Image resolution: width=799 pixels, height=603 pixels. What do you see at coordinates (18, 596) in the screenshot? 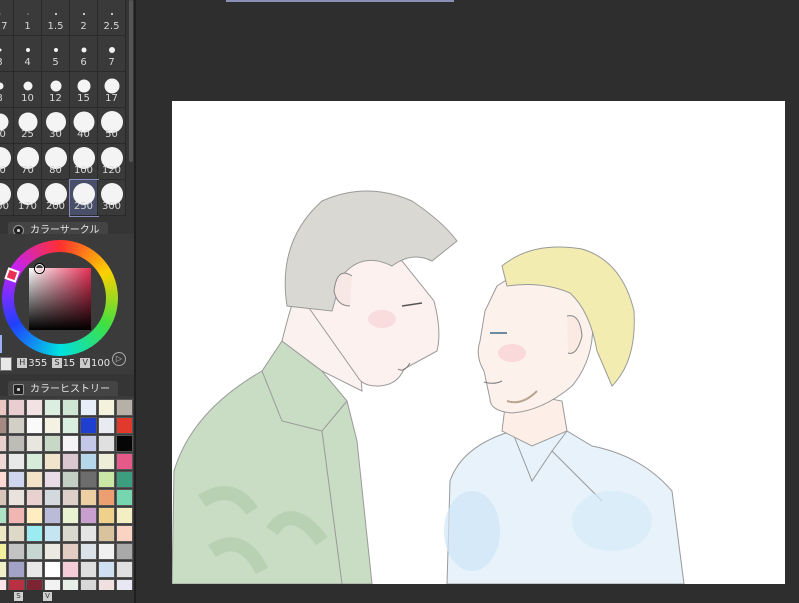
I see `footer-s-key: S` at bounding box center [18, 596].